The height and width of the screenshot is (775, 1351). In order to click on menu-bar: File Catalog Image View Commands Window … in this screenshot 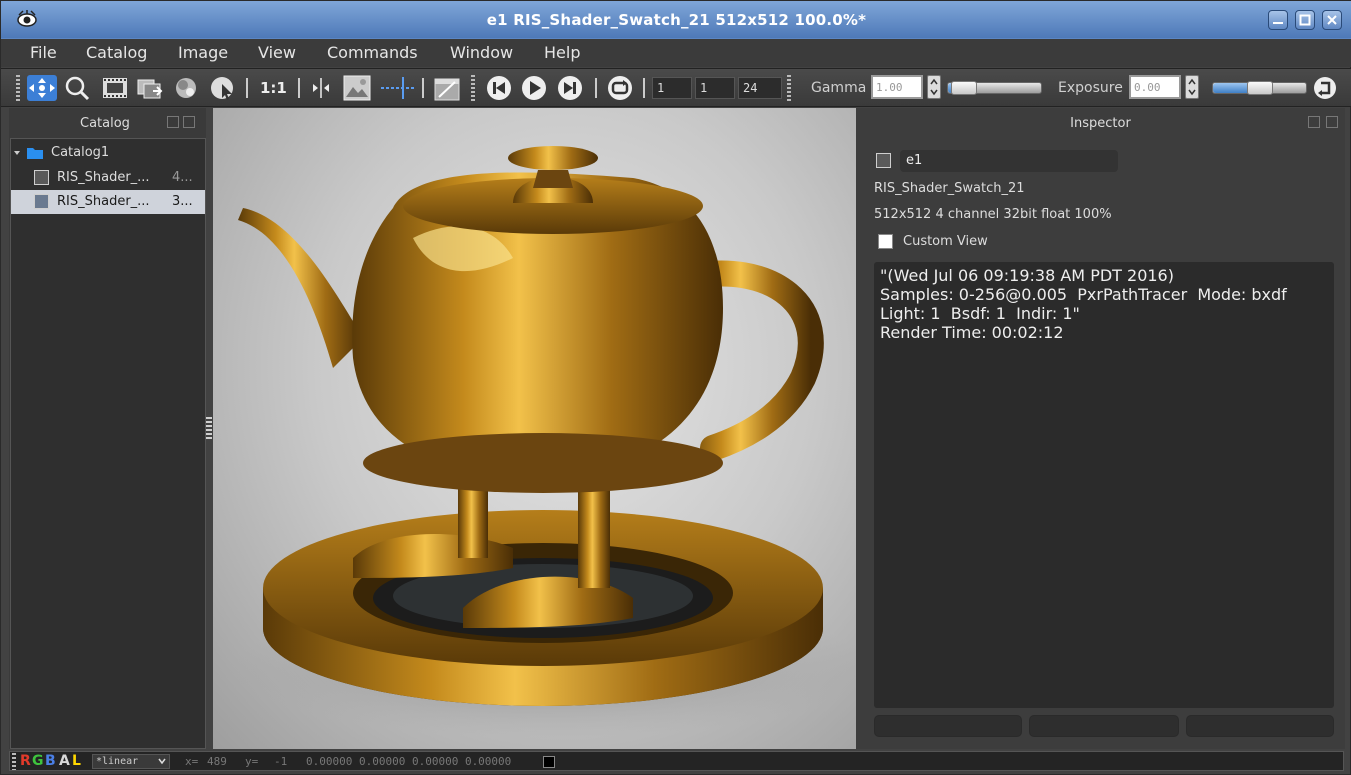, I will do `click(676, 53)`.